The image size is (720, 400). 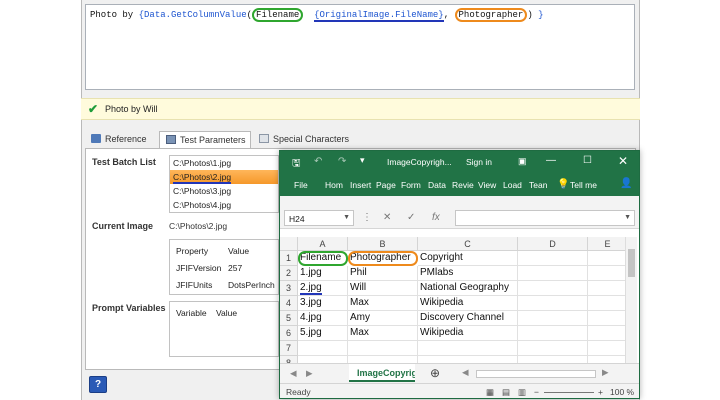 I want to click on cell-c6: Wikipedia, so click(x=468, y=333).